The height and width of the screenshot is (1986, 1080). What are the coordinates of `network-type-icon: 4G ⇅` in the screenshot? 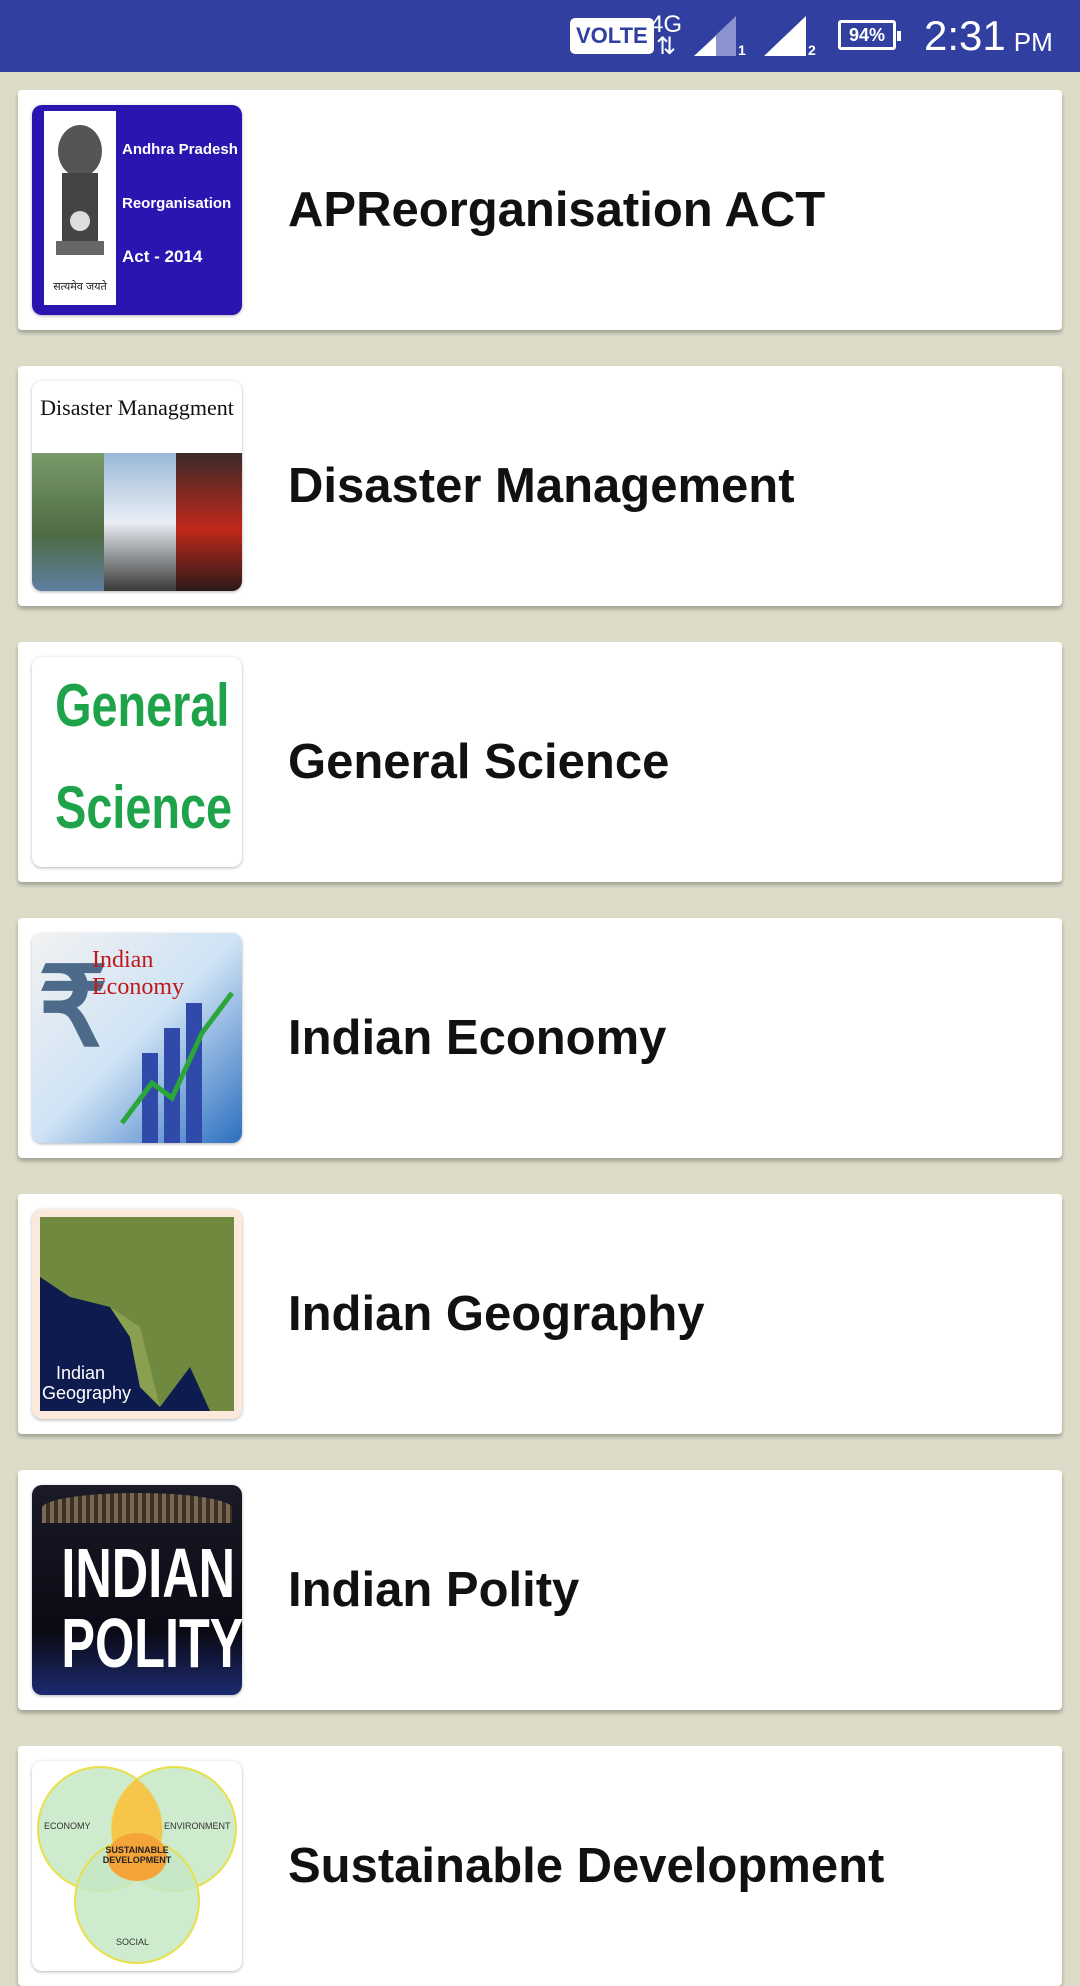 It's located at (666, 35).